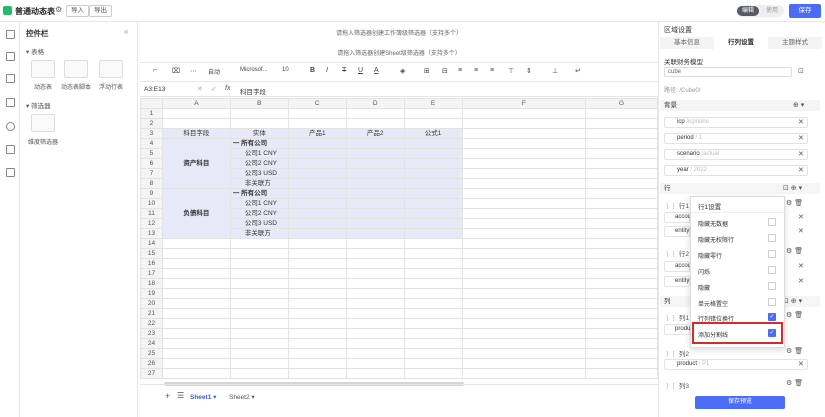 This screenshot has height=417, width=825. I want to click on row2-account: accou, so click(677, 266).